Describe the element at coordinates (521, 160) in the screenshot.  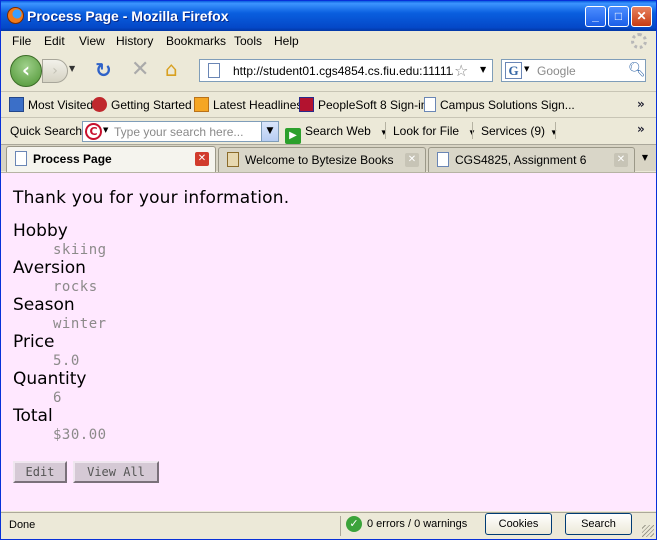
I see `tab-label: CGS4825, Assignment 6` at that location.